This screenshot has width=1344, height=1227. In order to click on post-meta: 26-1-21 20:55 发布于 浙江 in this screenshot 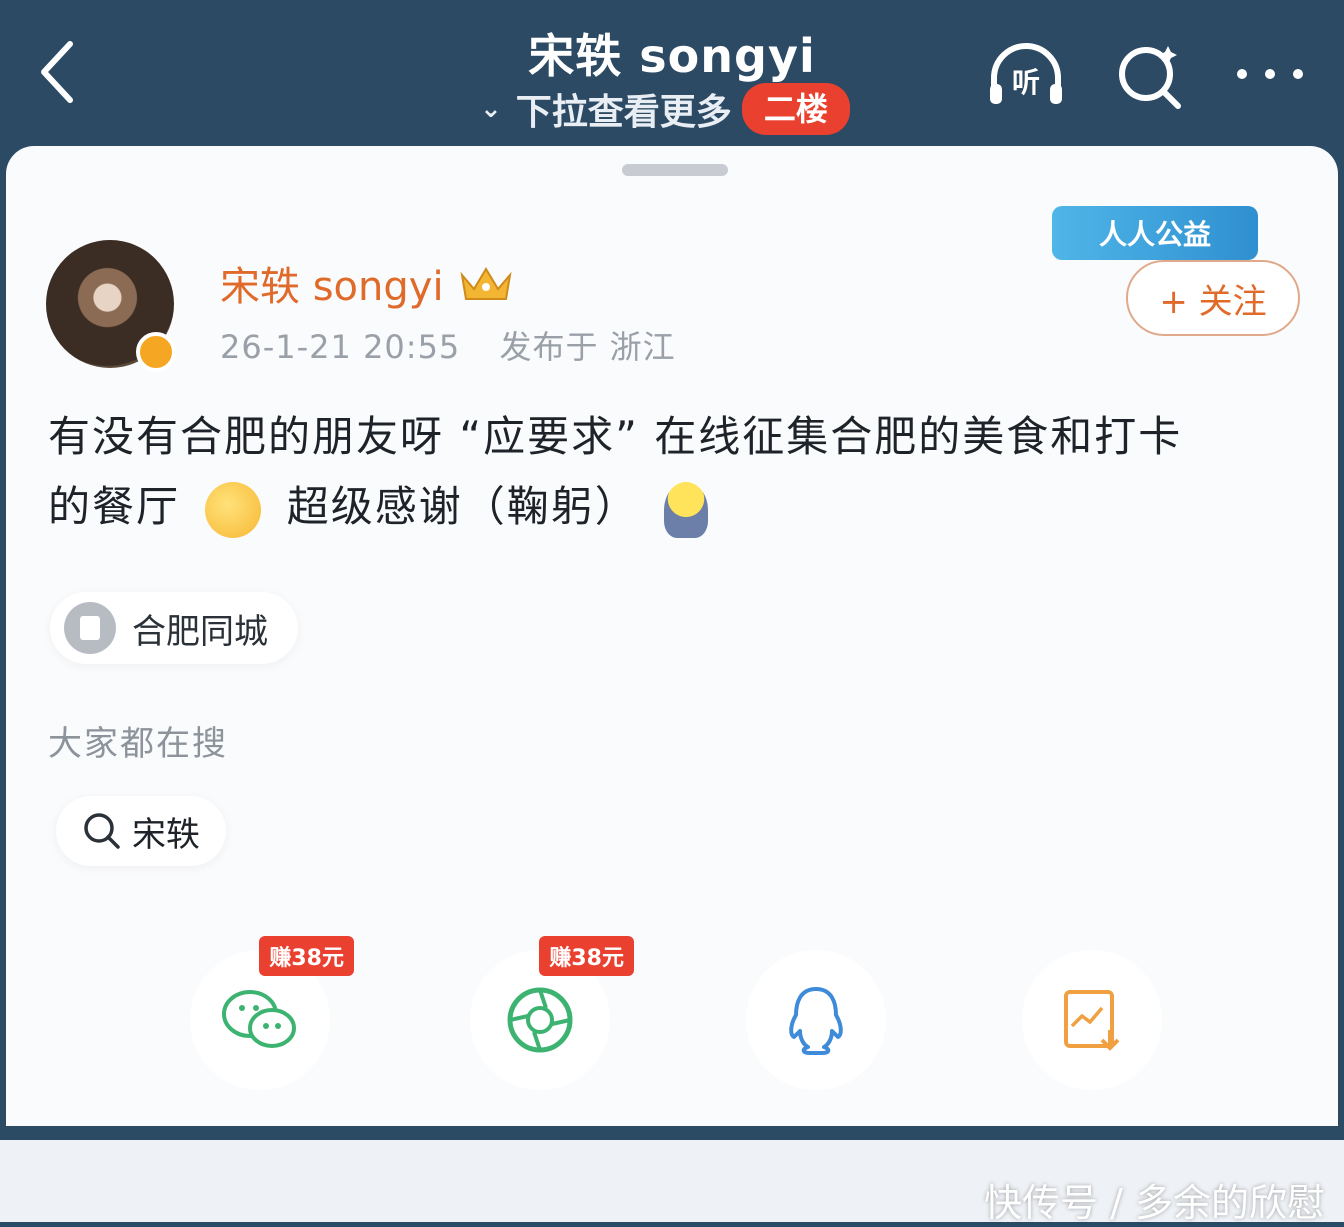, I will do `click(448, 345)`.